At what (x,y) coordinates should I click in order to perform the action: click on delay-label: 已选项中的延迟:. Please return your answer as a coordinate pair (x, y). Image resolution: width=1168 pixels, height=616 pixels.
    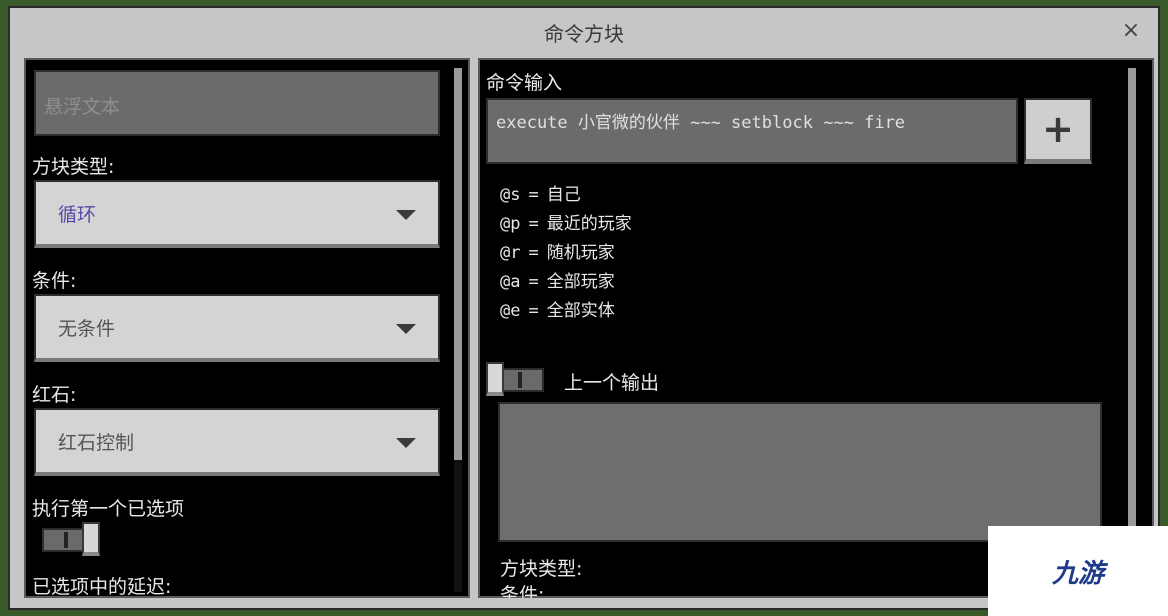
    Looking at the image, I should click on (102, 587).